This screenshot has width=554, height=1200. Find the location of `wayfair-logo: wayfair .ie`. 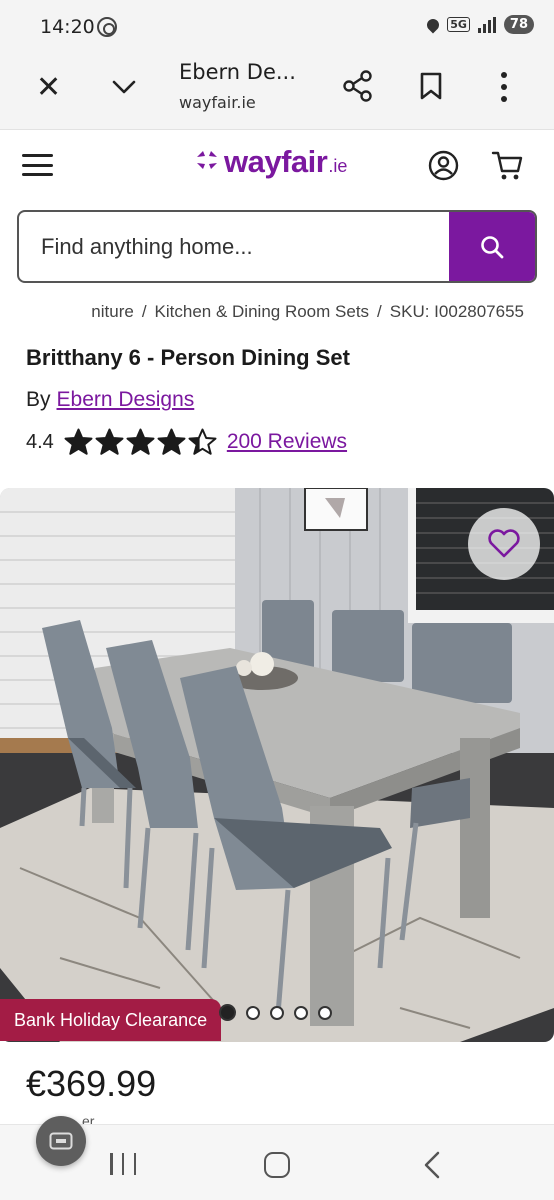

wayfair-logo: wayfair .ie is located at coordinates (270, 162).